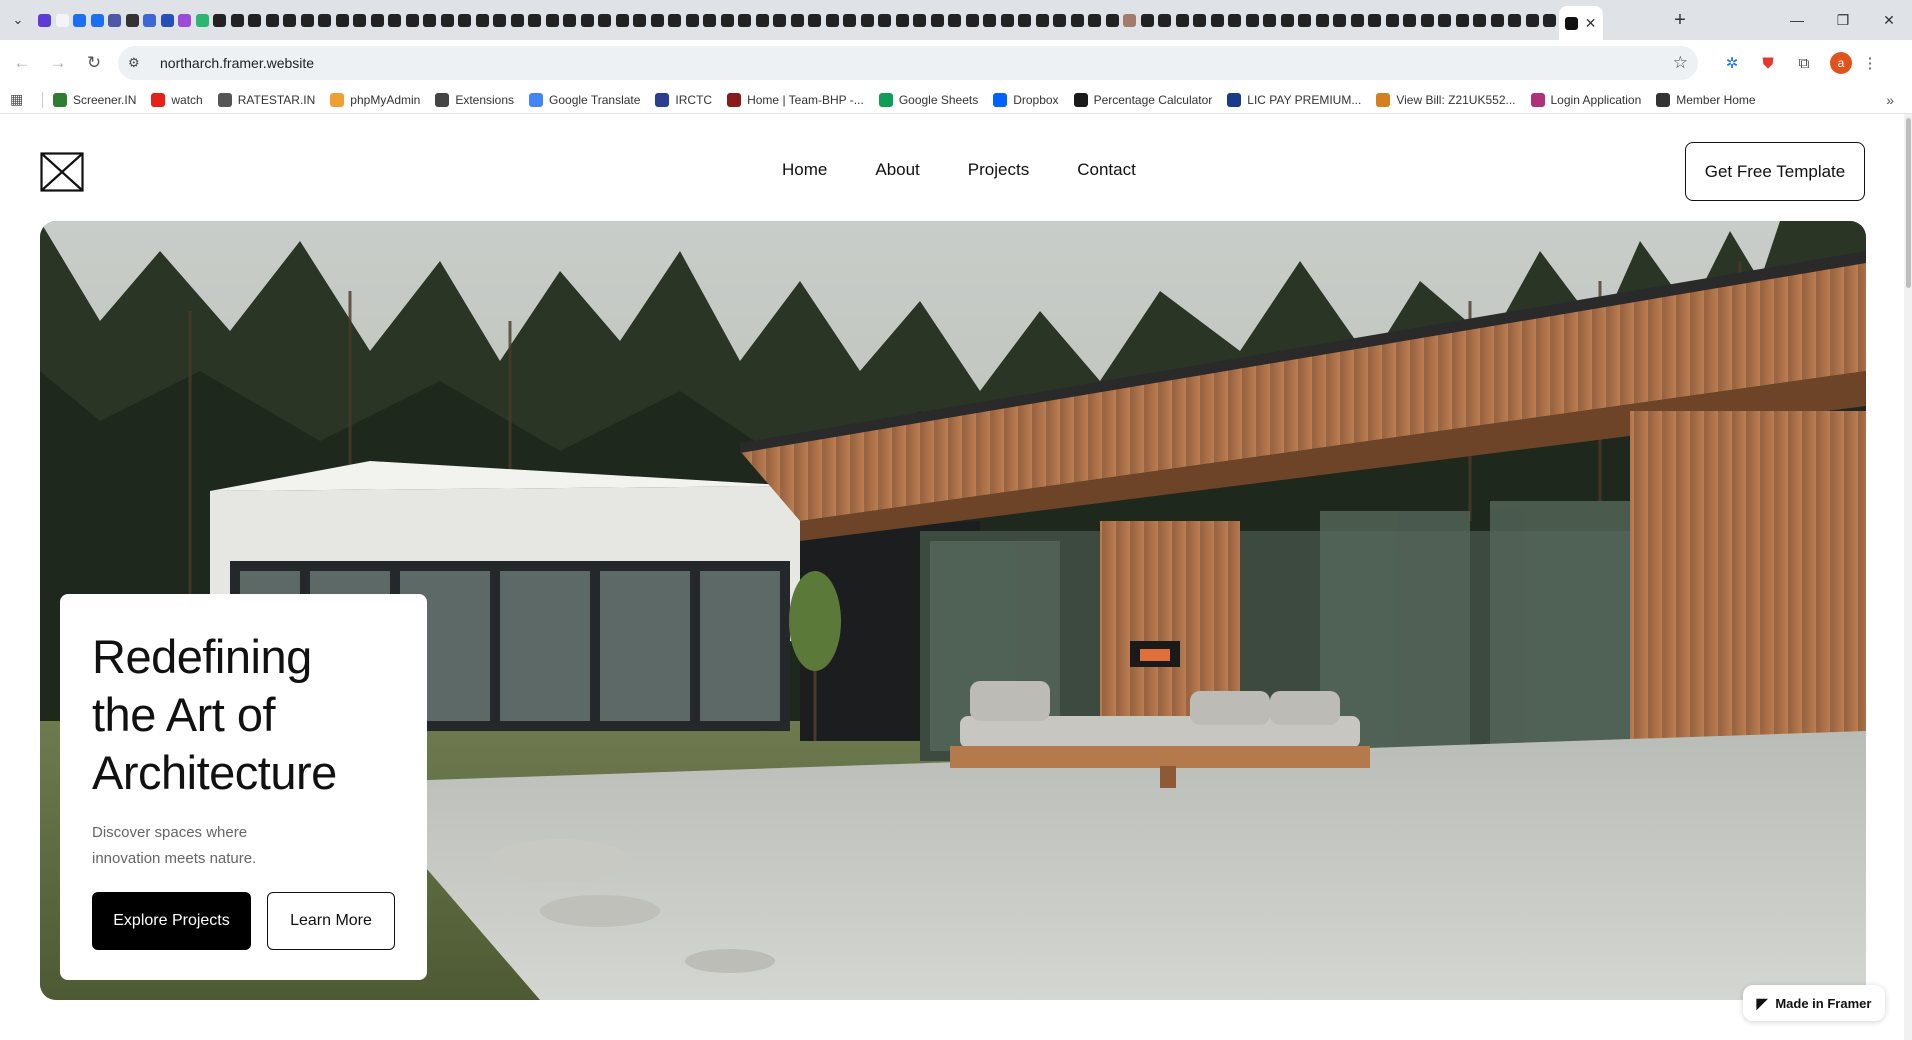  What do you see at coordinates (1814, 1003) in the screenshot?
I see `made-in-framer-badge: ◤ Made in Framer` at bounding box center [1814, 1003].